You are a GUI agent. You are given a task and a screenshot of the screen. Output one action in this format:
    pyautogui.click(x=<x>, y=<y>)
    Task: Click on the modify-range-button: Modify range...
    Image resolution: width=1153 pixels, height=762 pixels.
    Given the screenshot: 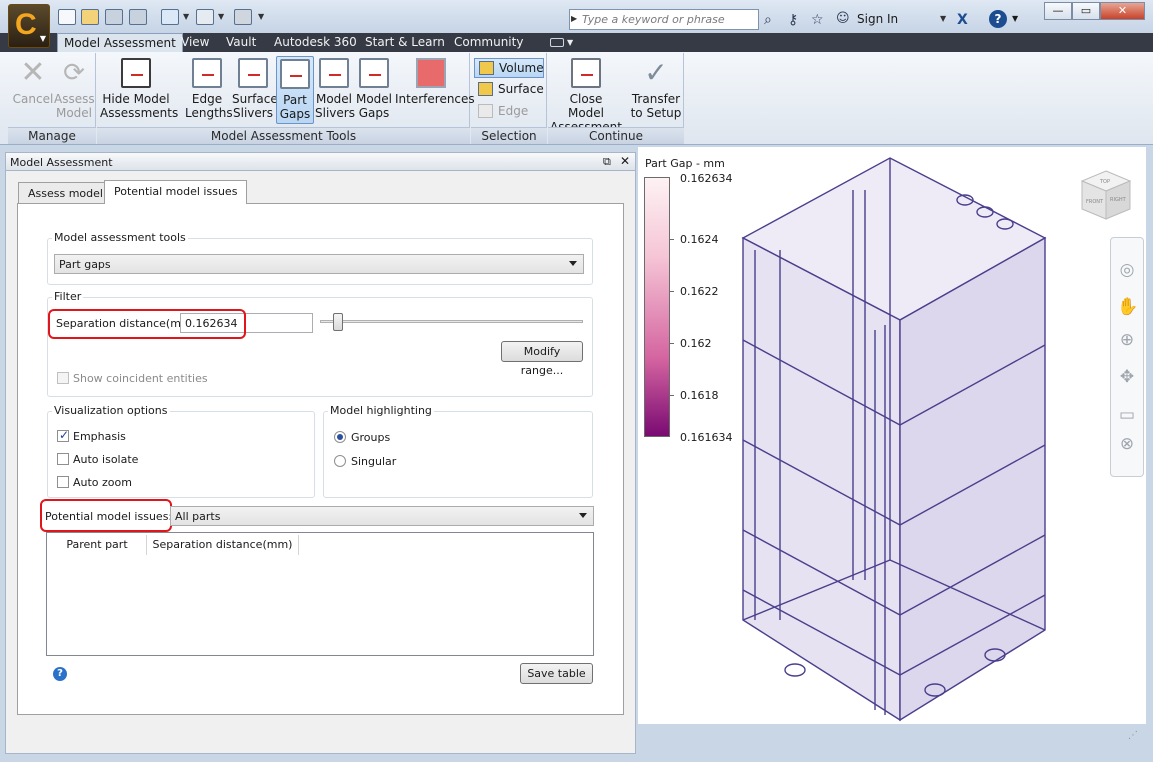 What is the action you would take?
    pyautogui.click(x=542, y=359)
    